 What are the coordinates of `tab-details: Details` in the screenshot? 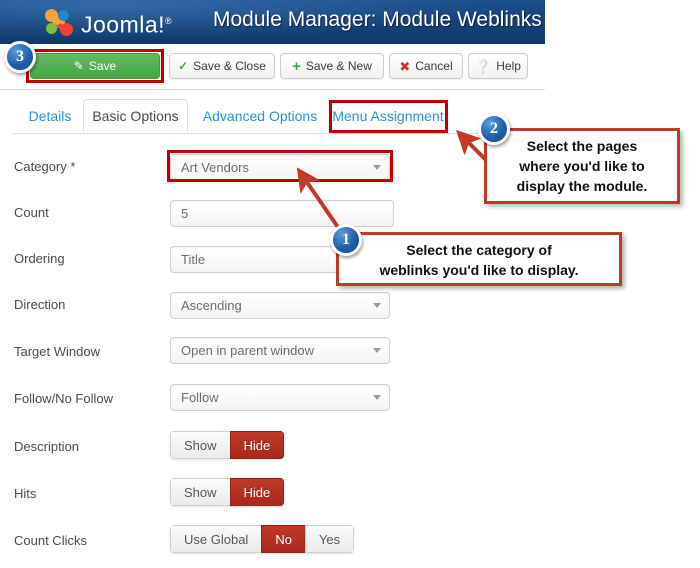 It's located at (50, 116).